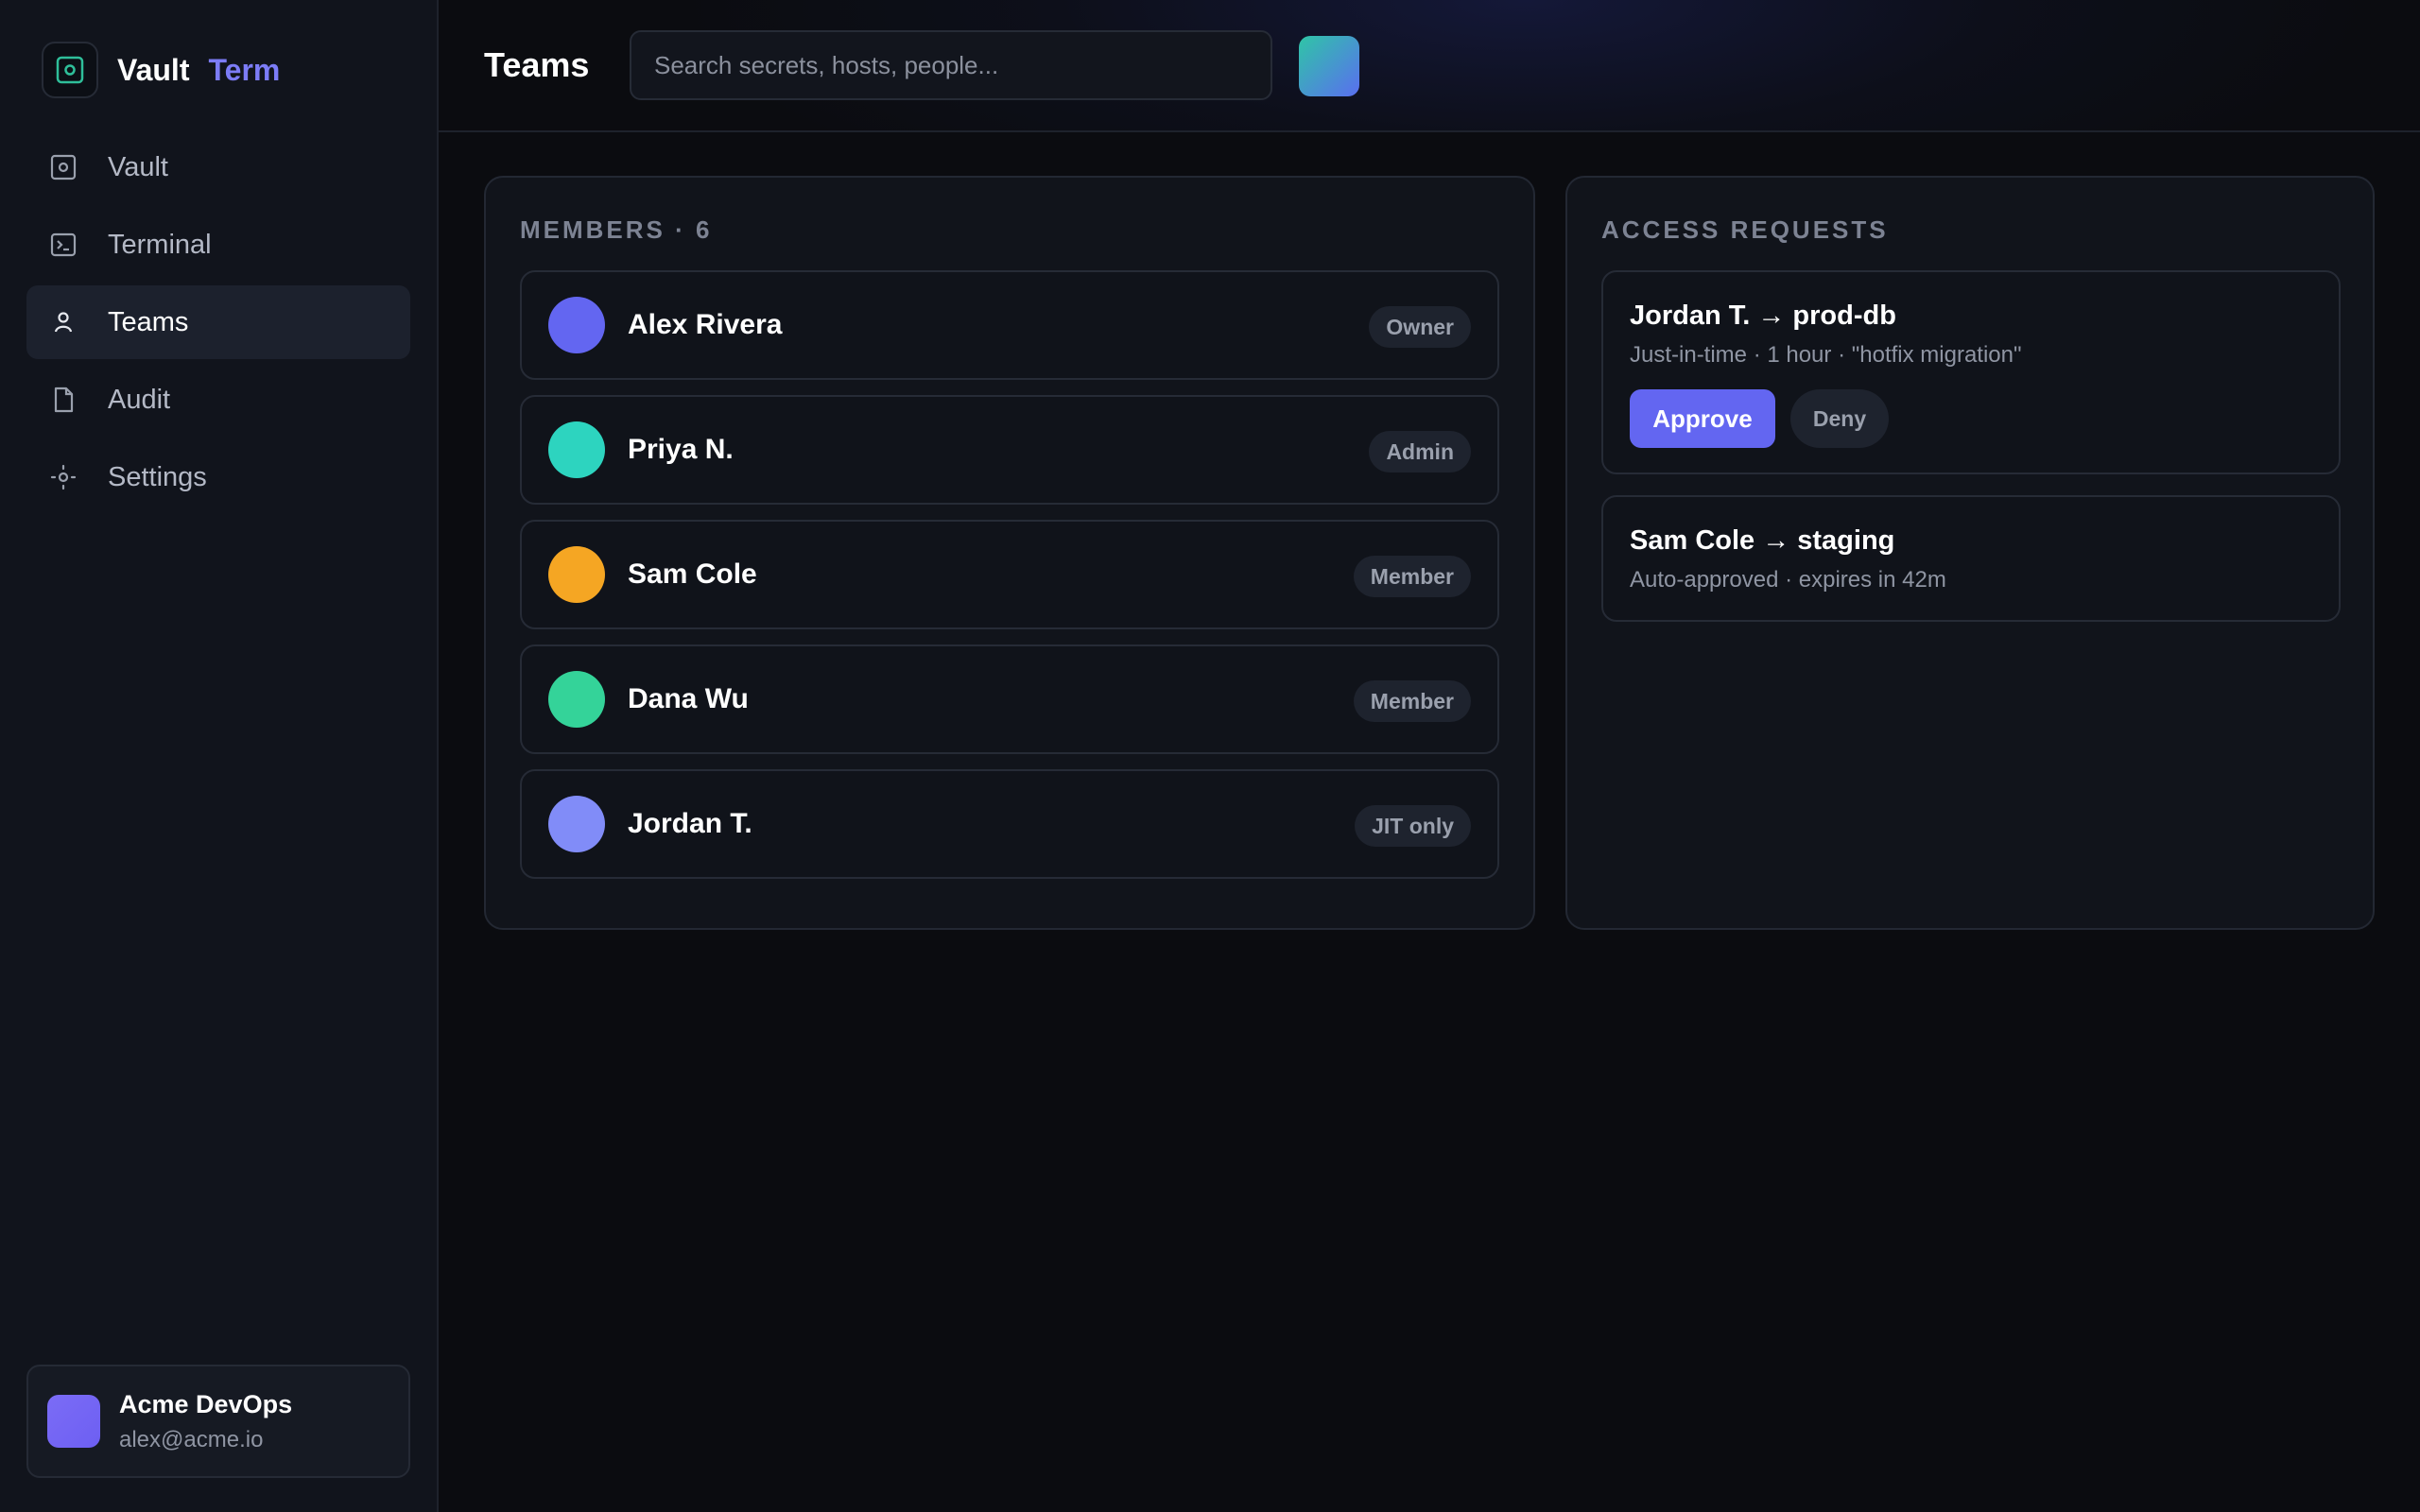 This screenshot has height=1512, width=2420. Describe the element at coordinates (616, 229) in the screenshot. I see `members-title: MEMBERS · 6` at that location.